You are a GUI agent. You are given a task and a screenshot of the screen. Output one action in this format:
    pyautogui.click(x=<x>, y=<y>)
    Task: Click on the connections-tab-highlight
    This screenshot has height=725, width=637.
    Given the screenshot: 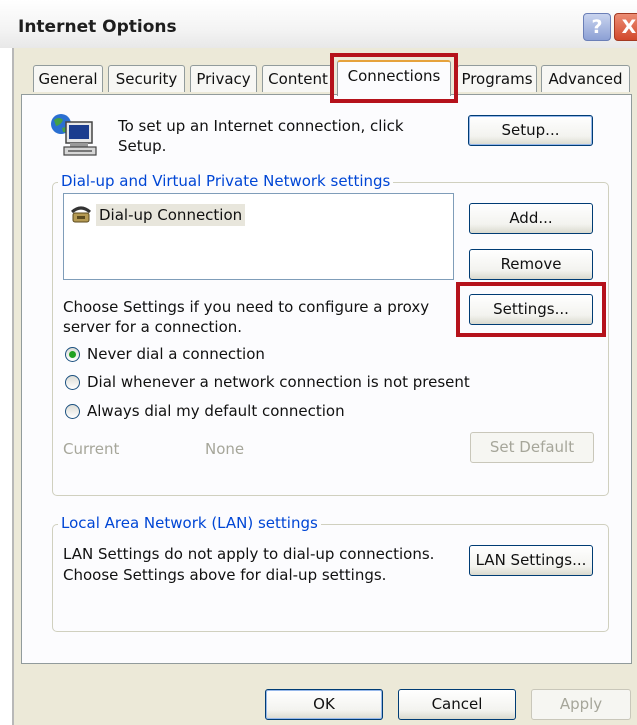 What is the action you would take?
    pyautogui.click(x=394, y=78)
    